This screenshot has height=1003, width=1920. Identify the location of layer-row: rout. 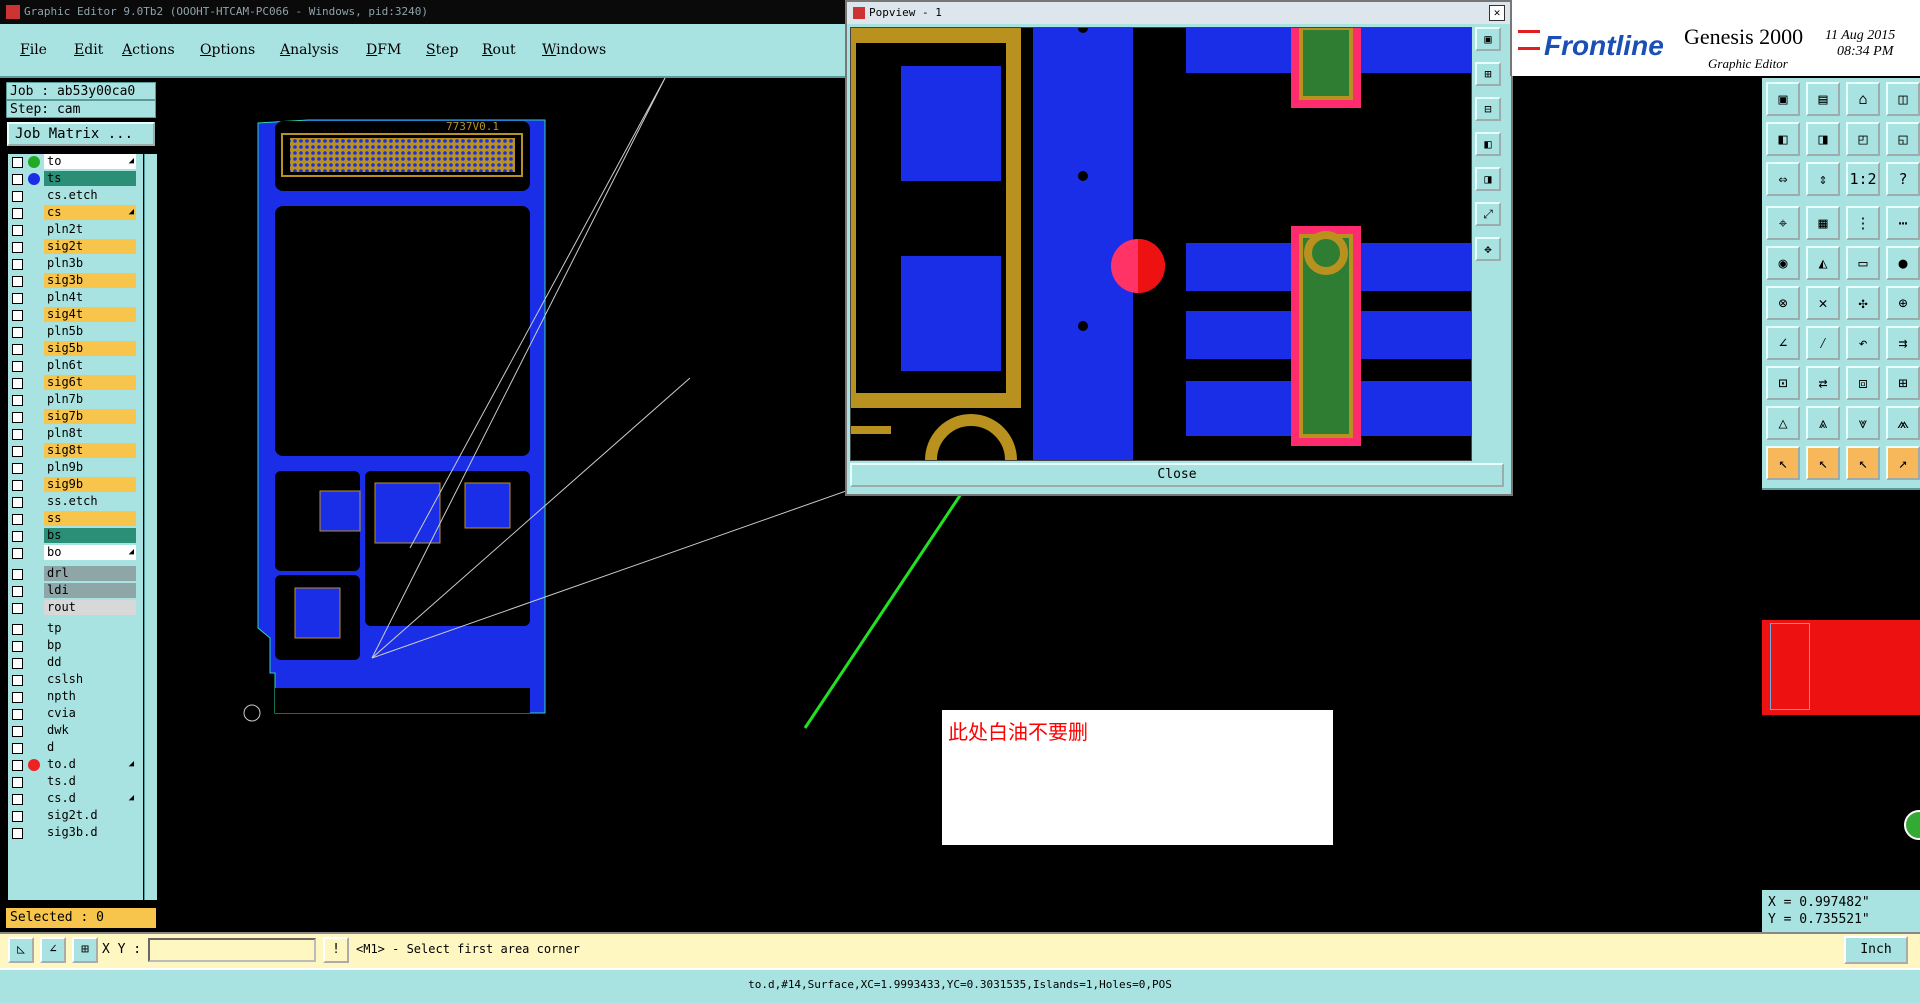
(75, 608).